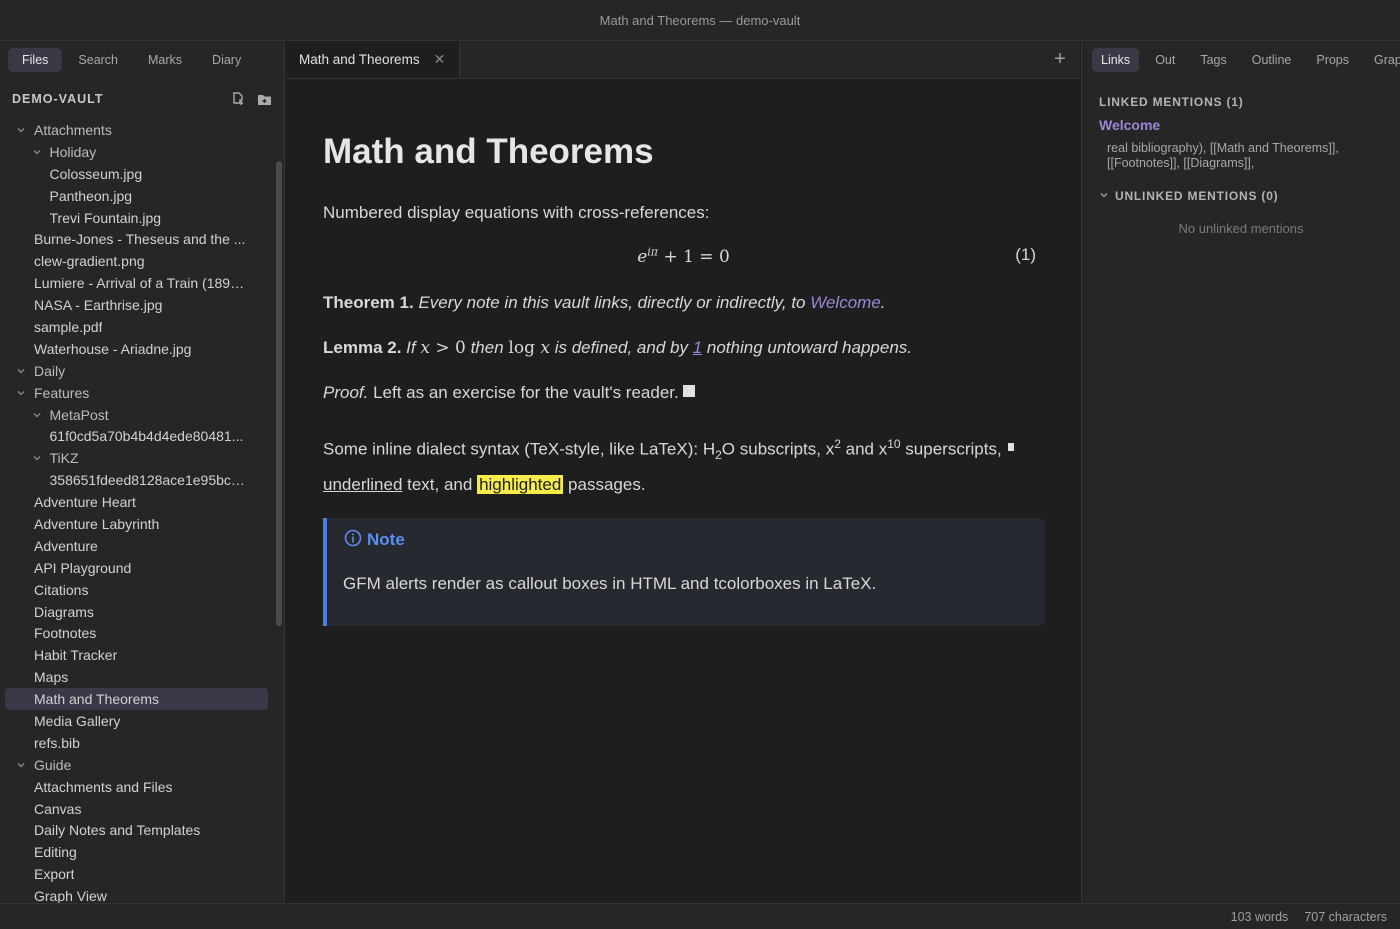 This screenshot has height=929, width=1400. I want to click on tree-item-label: Editing, so click(55, 852).